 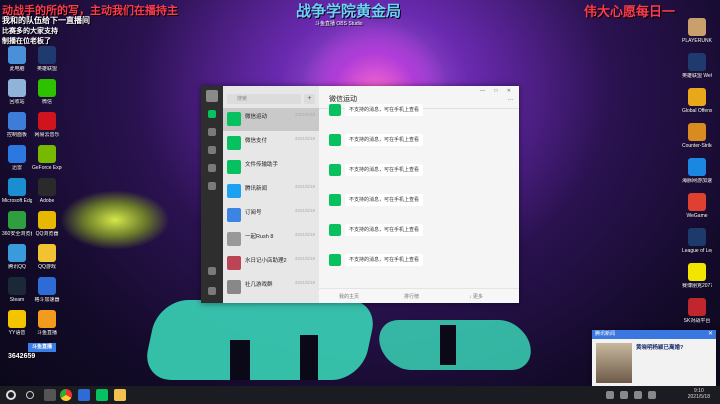 I want to click on close-icon: ✕, so click(x=710, y=334).